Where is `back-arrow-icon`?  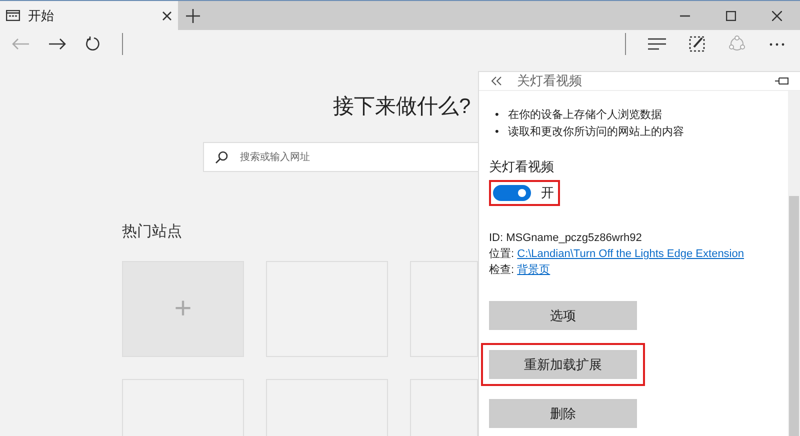
back-arrow-icon is located at coordinates (21, 44).